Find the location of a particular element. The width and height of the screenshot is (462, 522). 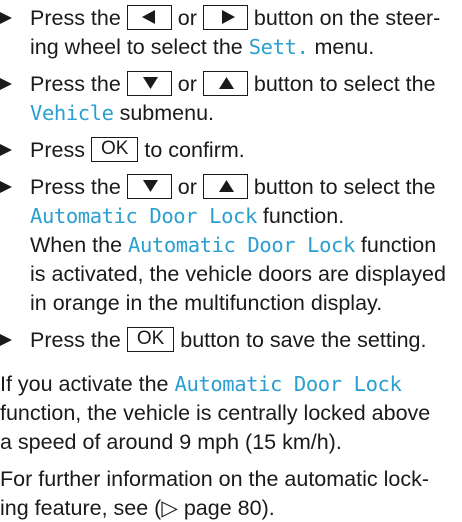

step-4-line-3: When the Automatic Door Lock function is located at coordinates (233, 245).